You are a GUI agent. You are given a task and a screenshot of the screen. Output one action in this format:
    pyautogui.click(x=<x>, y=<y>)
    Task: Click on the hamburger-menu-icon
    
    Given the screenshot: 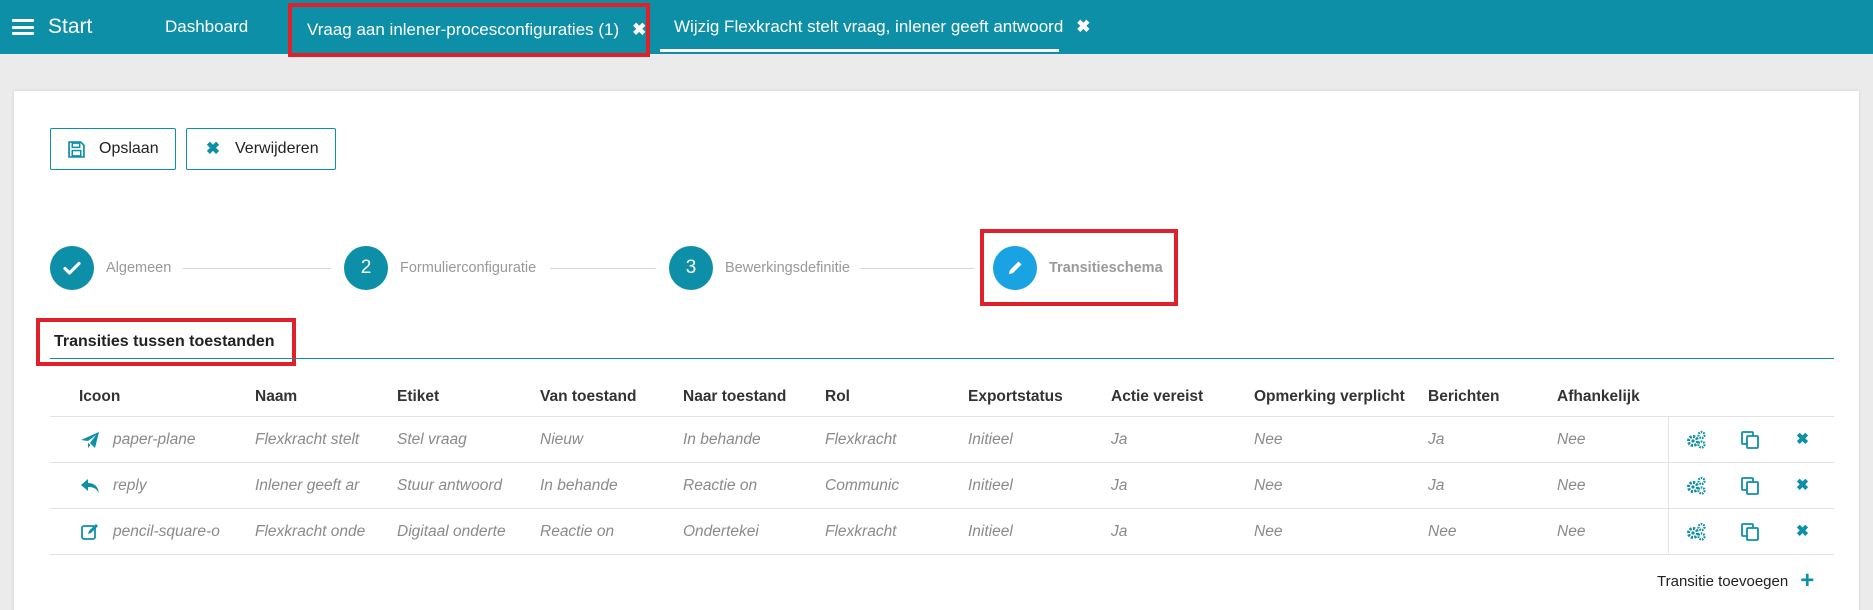 What is the action you would take?
    pyautogui.click(x=23, y=27)
    